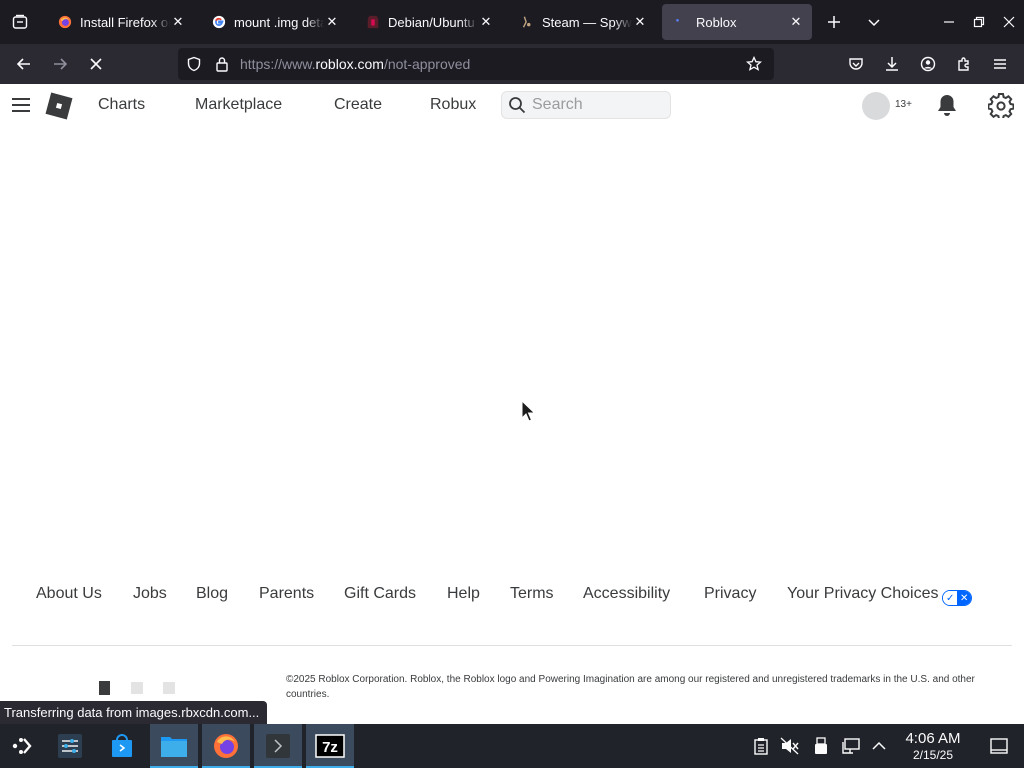  I want to click on clipboard-icon, so click(761, 746).